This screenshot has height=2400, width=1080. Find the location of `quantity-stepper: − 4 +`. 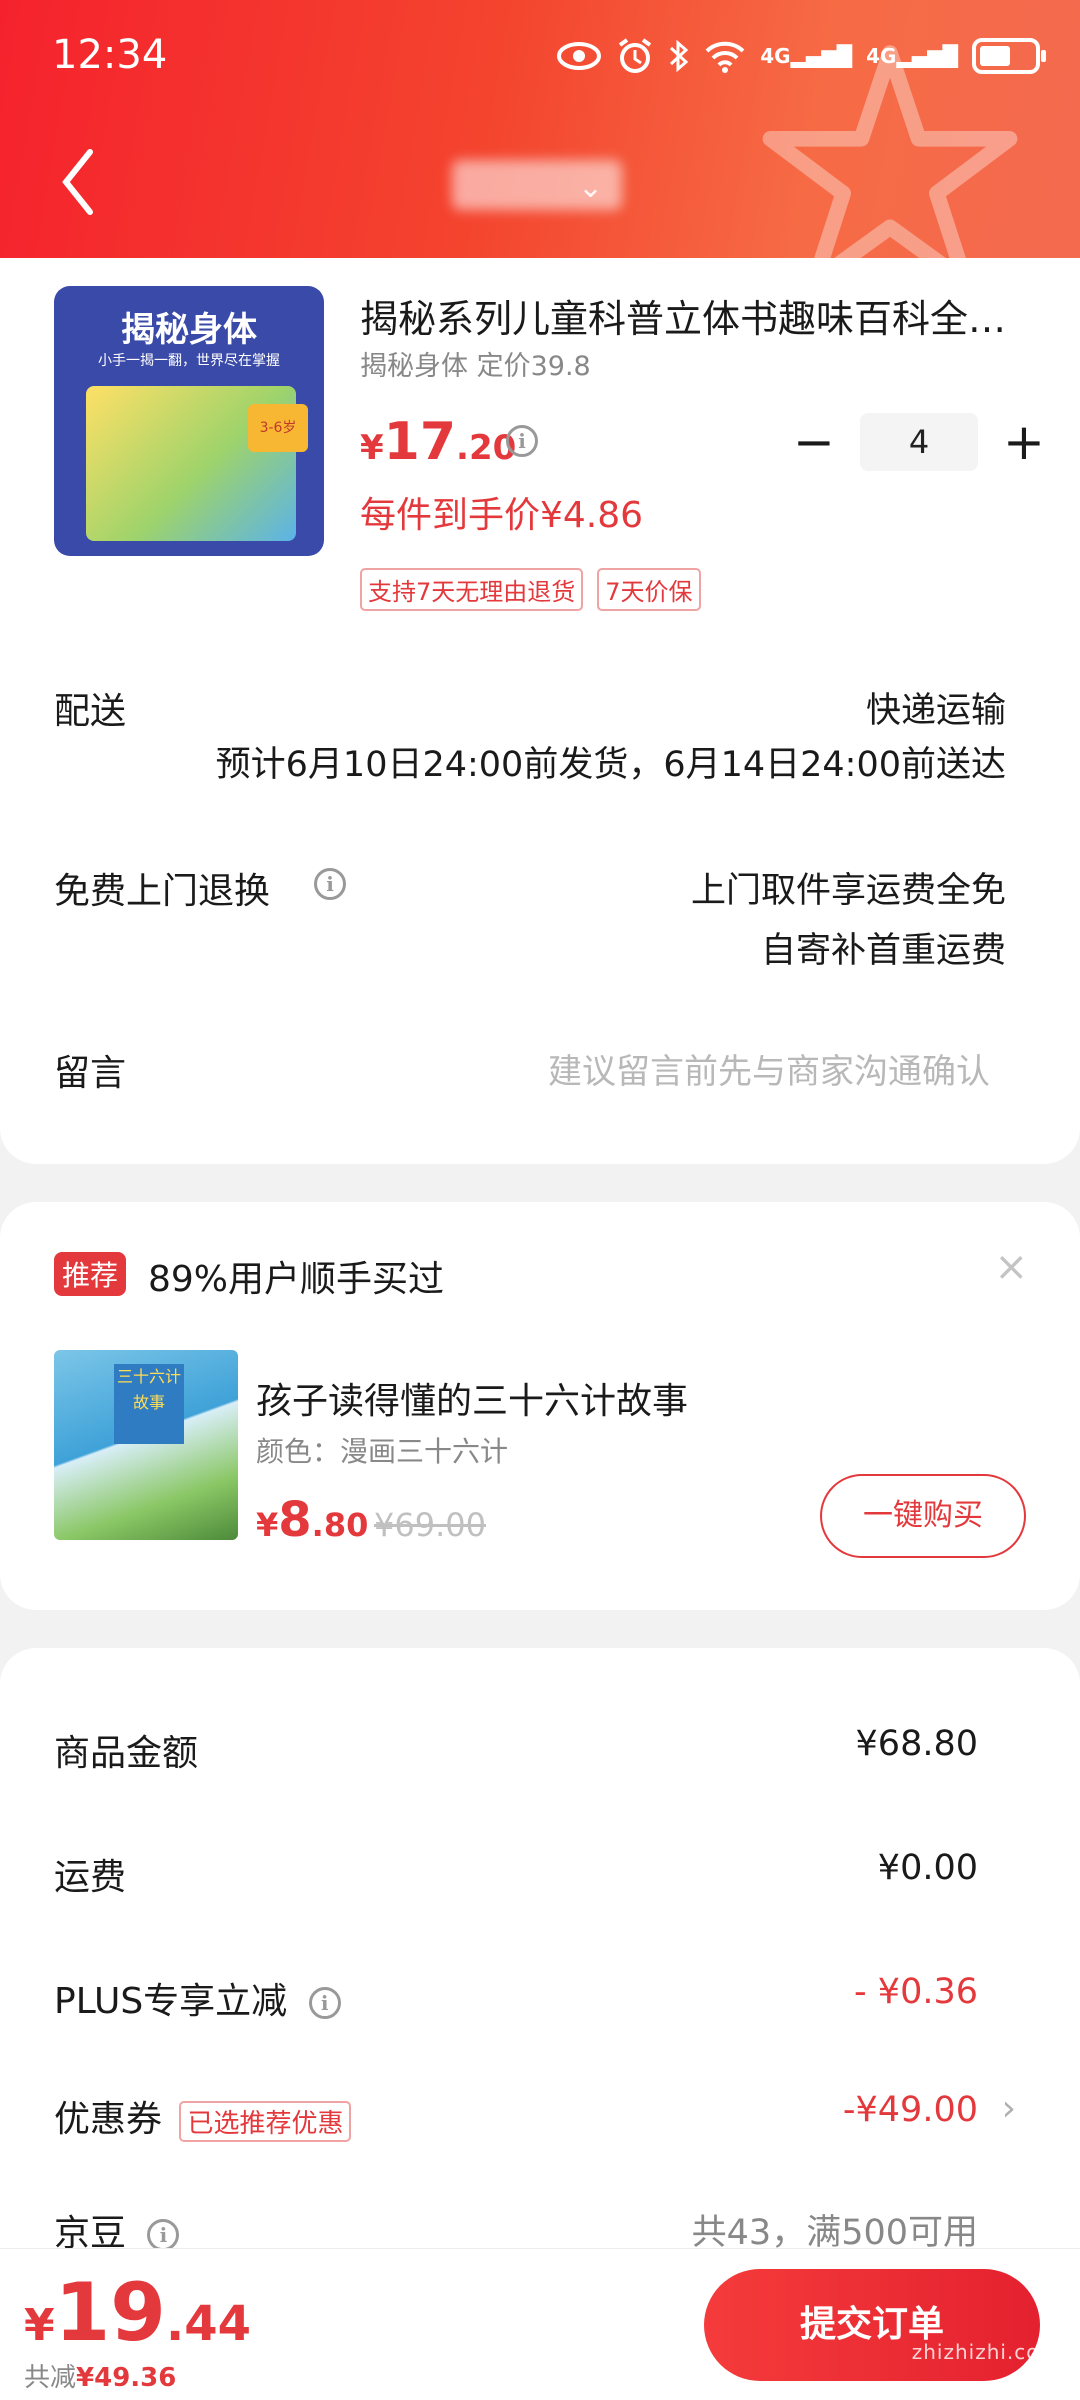

quantity-stepper: − 4 + is located at coordinates (919, 442).